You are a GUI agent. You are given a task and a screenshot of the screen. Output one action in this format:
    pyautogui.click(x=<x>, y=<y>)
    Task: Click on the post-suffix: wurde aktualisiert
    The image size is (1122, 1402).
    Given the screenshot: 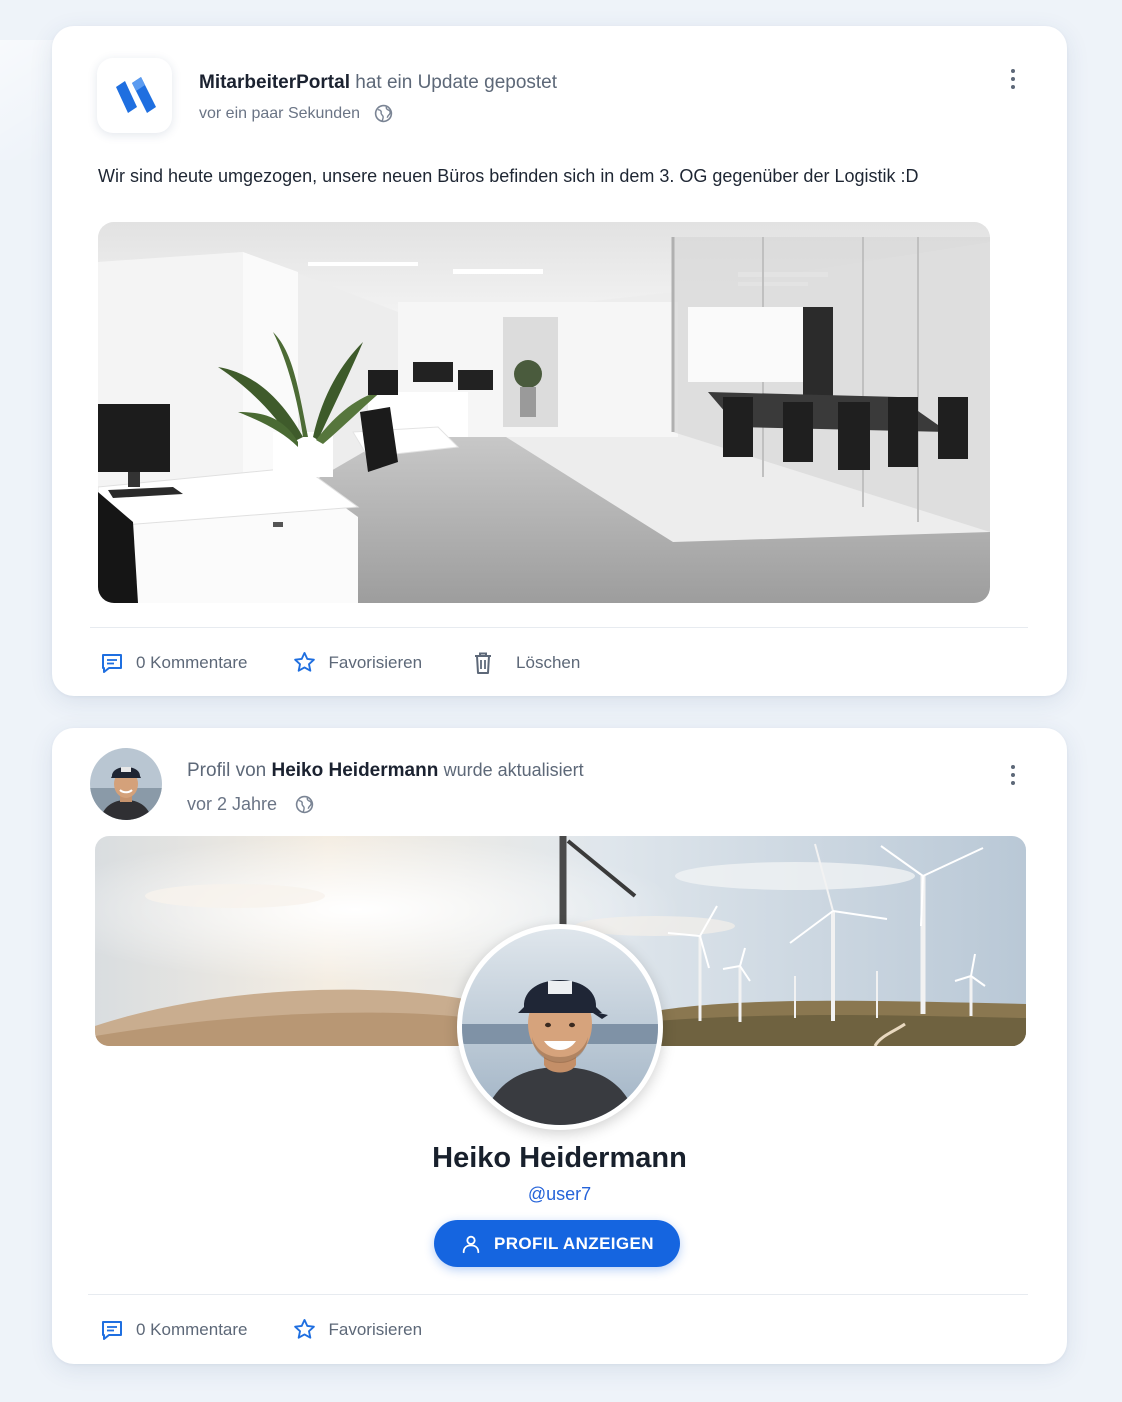 What is the action you would take?
    pyautogui.click(x=513, y=770)
    